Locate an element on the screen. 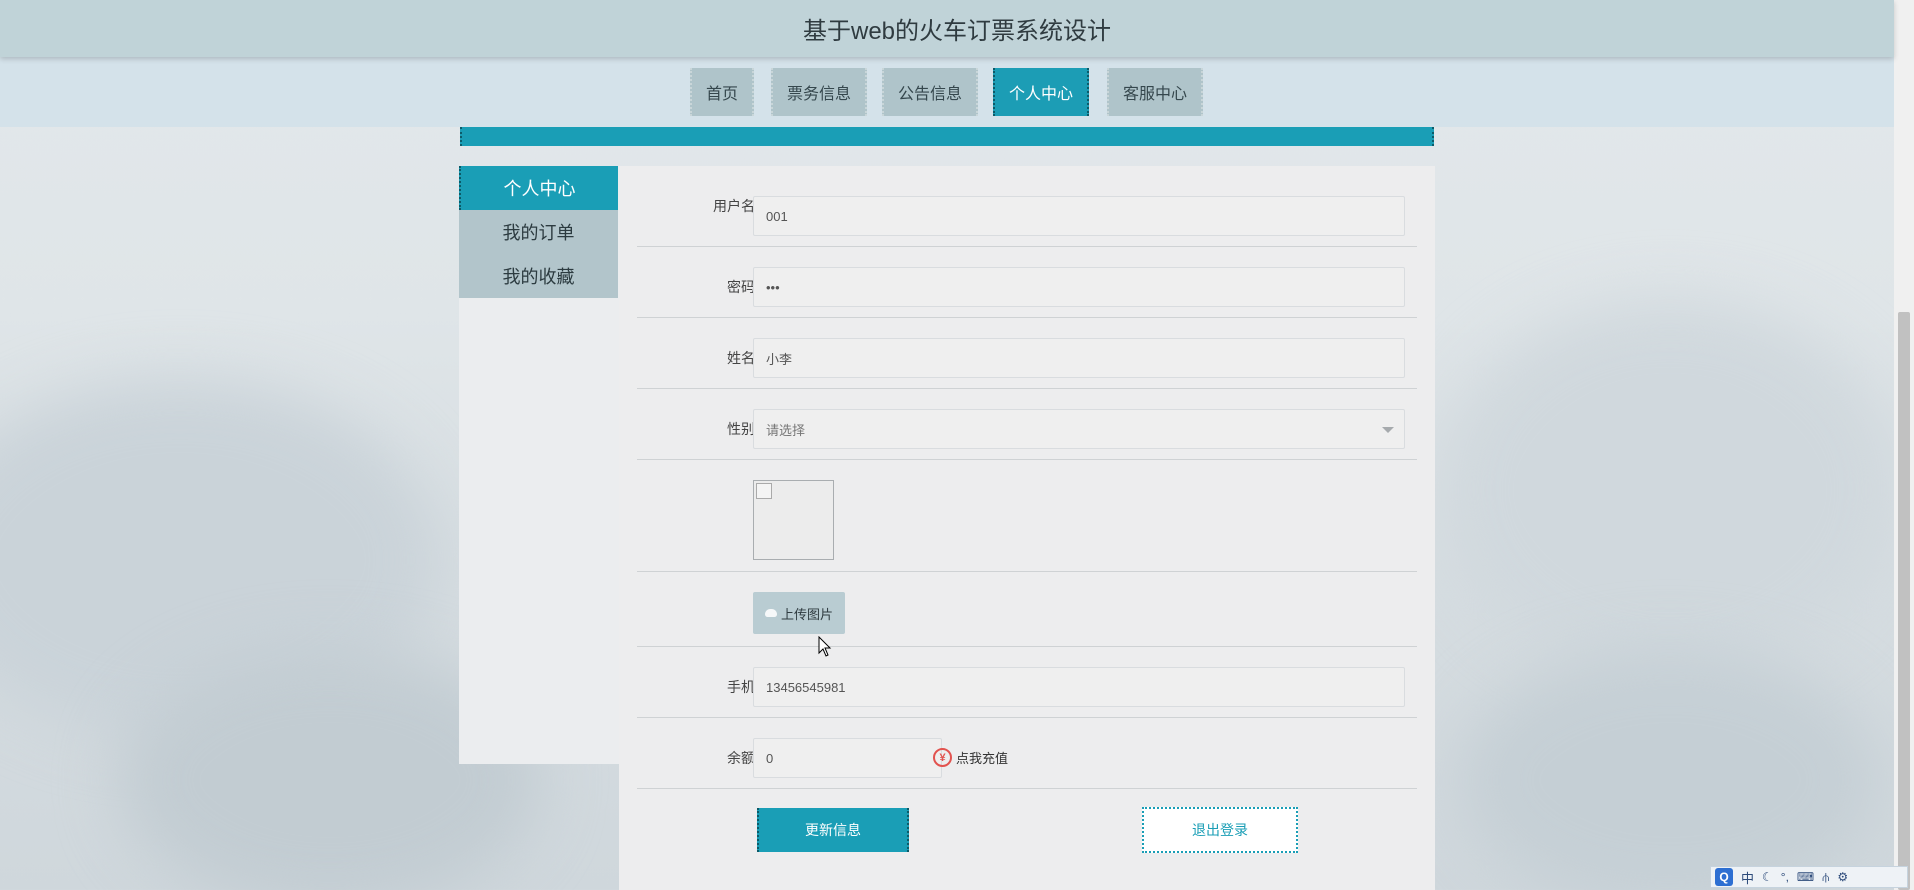 Image resolution: width=1914 pixels, height=890 pixels. nav-item-tickets: 票务信息 is located at coordinates (819, 92).